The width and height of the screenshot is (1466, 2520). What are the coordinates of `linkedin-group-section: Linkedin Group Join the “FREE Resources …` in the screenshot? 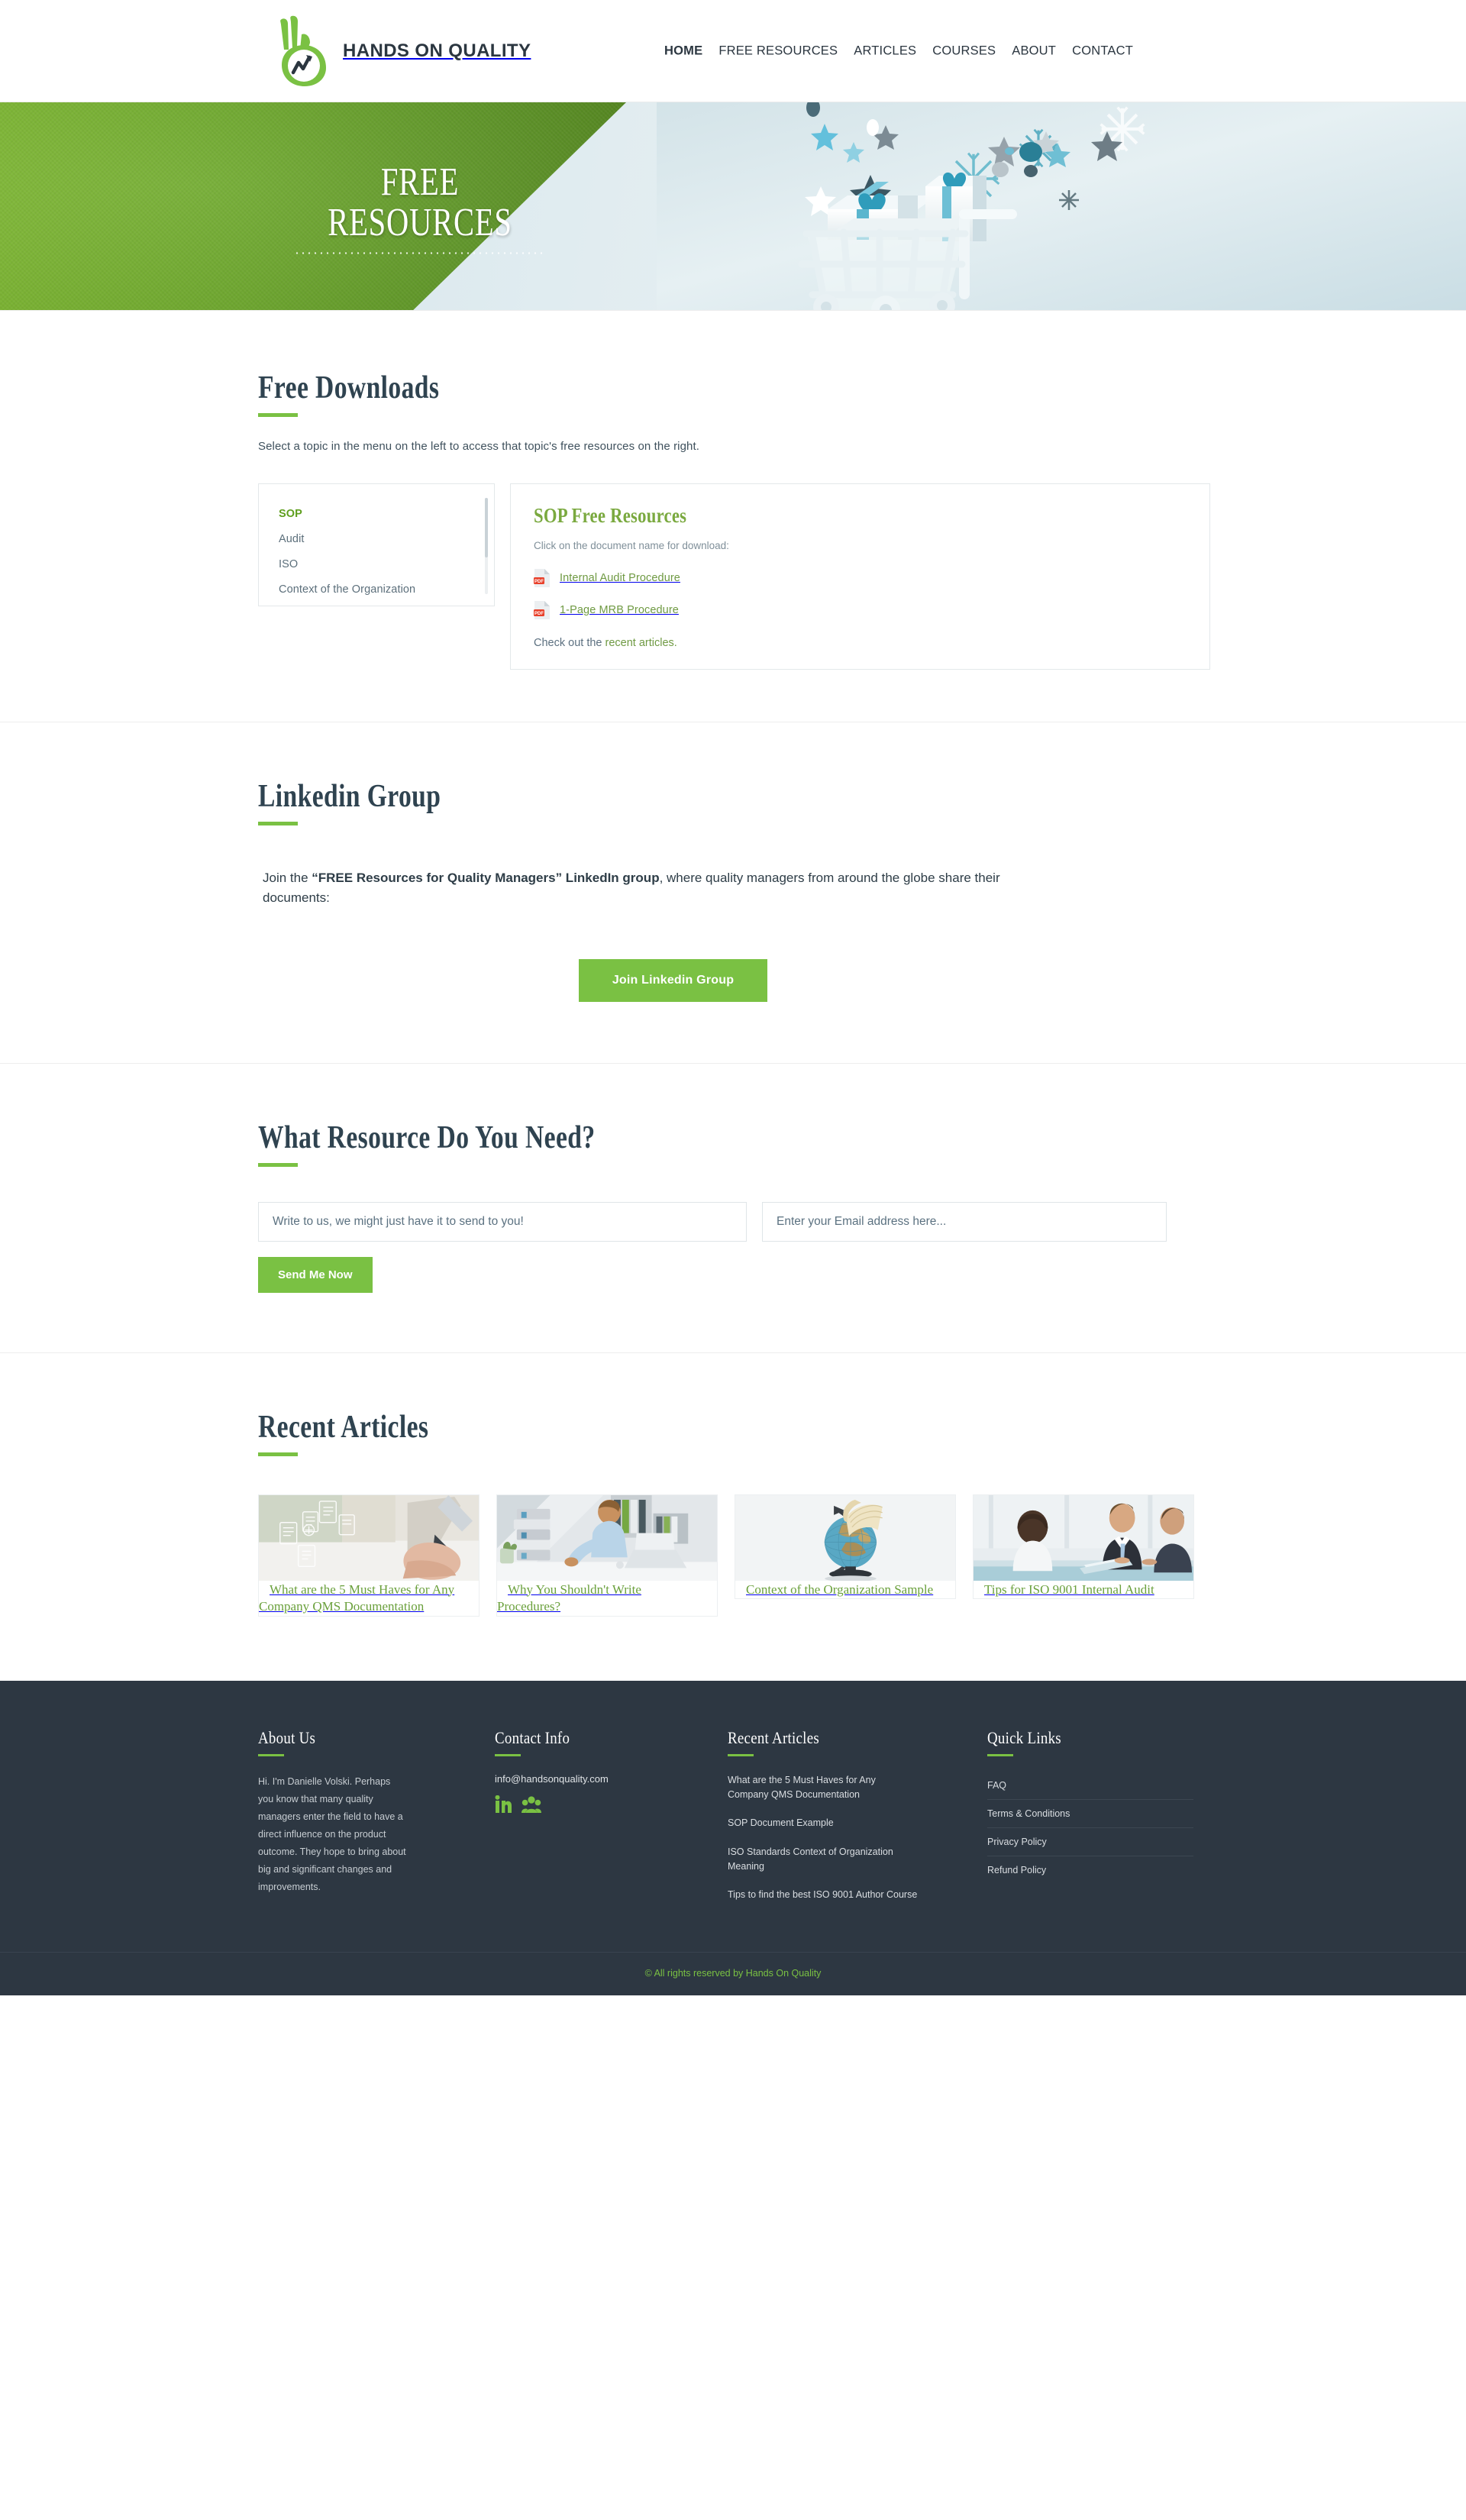 It's located at (733, 892).